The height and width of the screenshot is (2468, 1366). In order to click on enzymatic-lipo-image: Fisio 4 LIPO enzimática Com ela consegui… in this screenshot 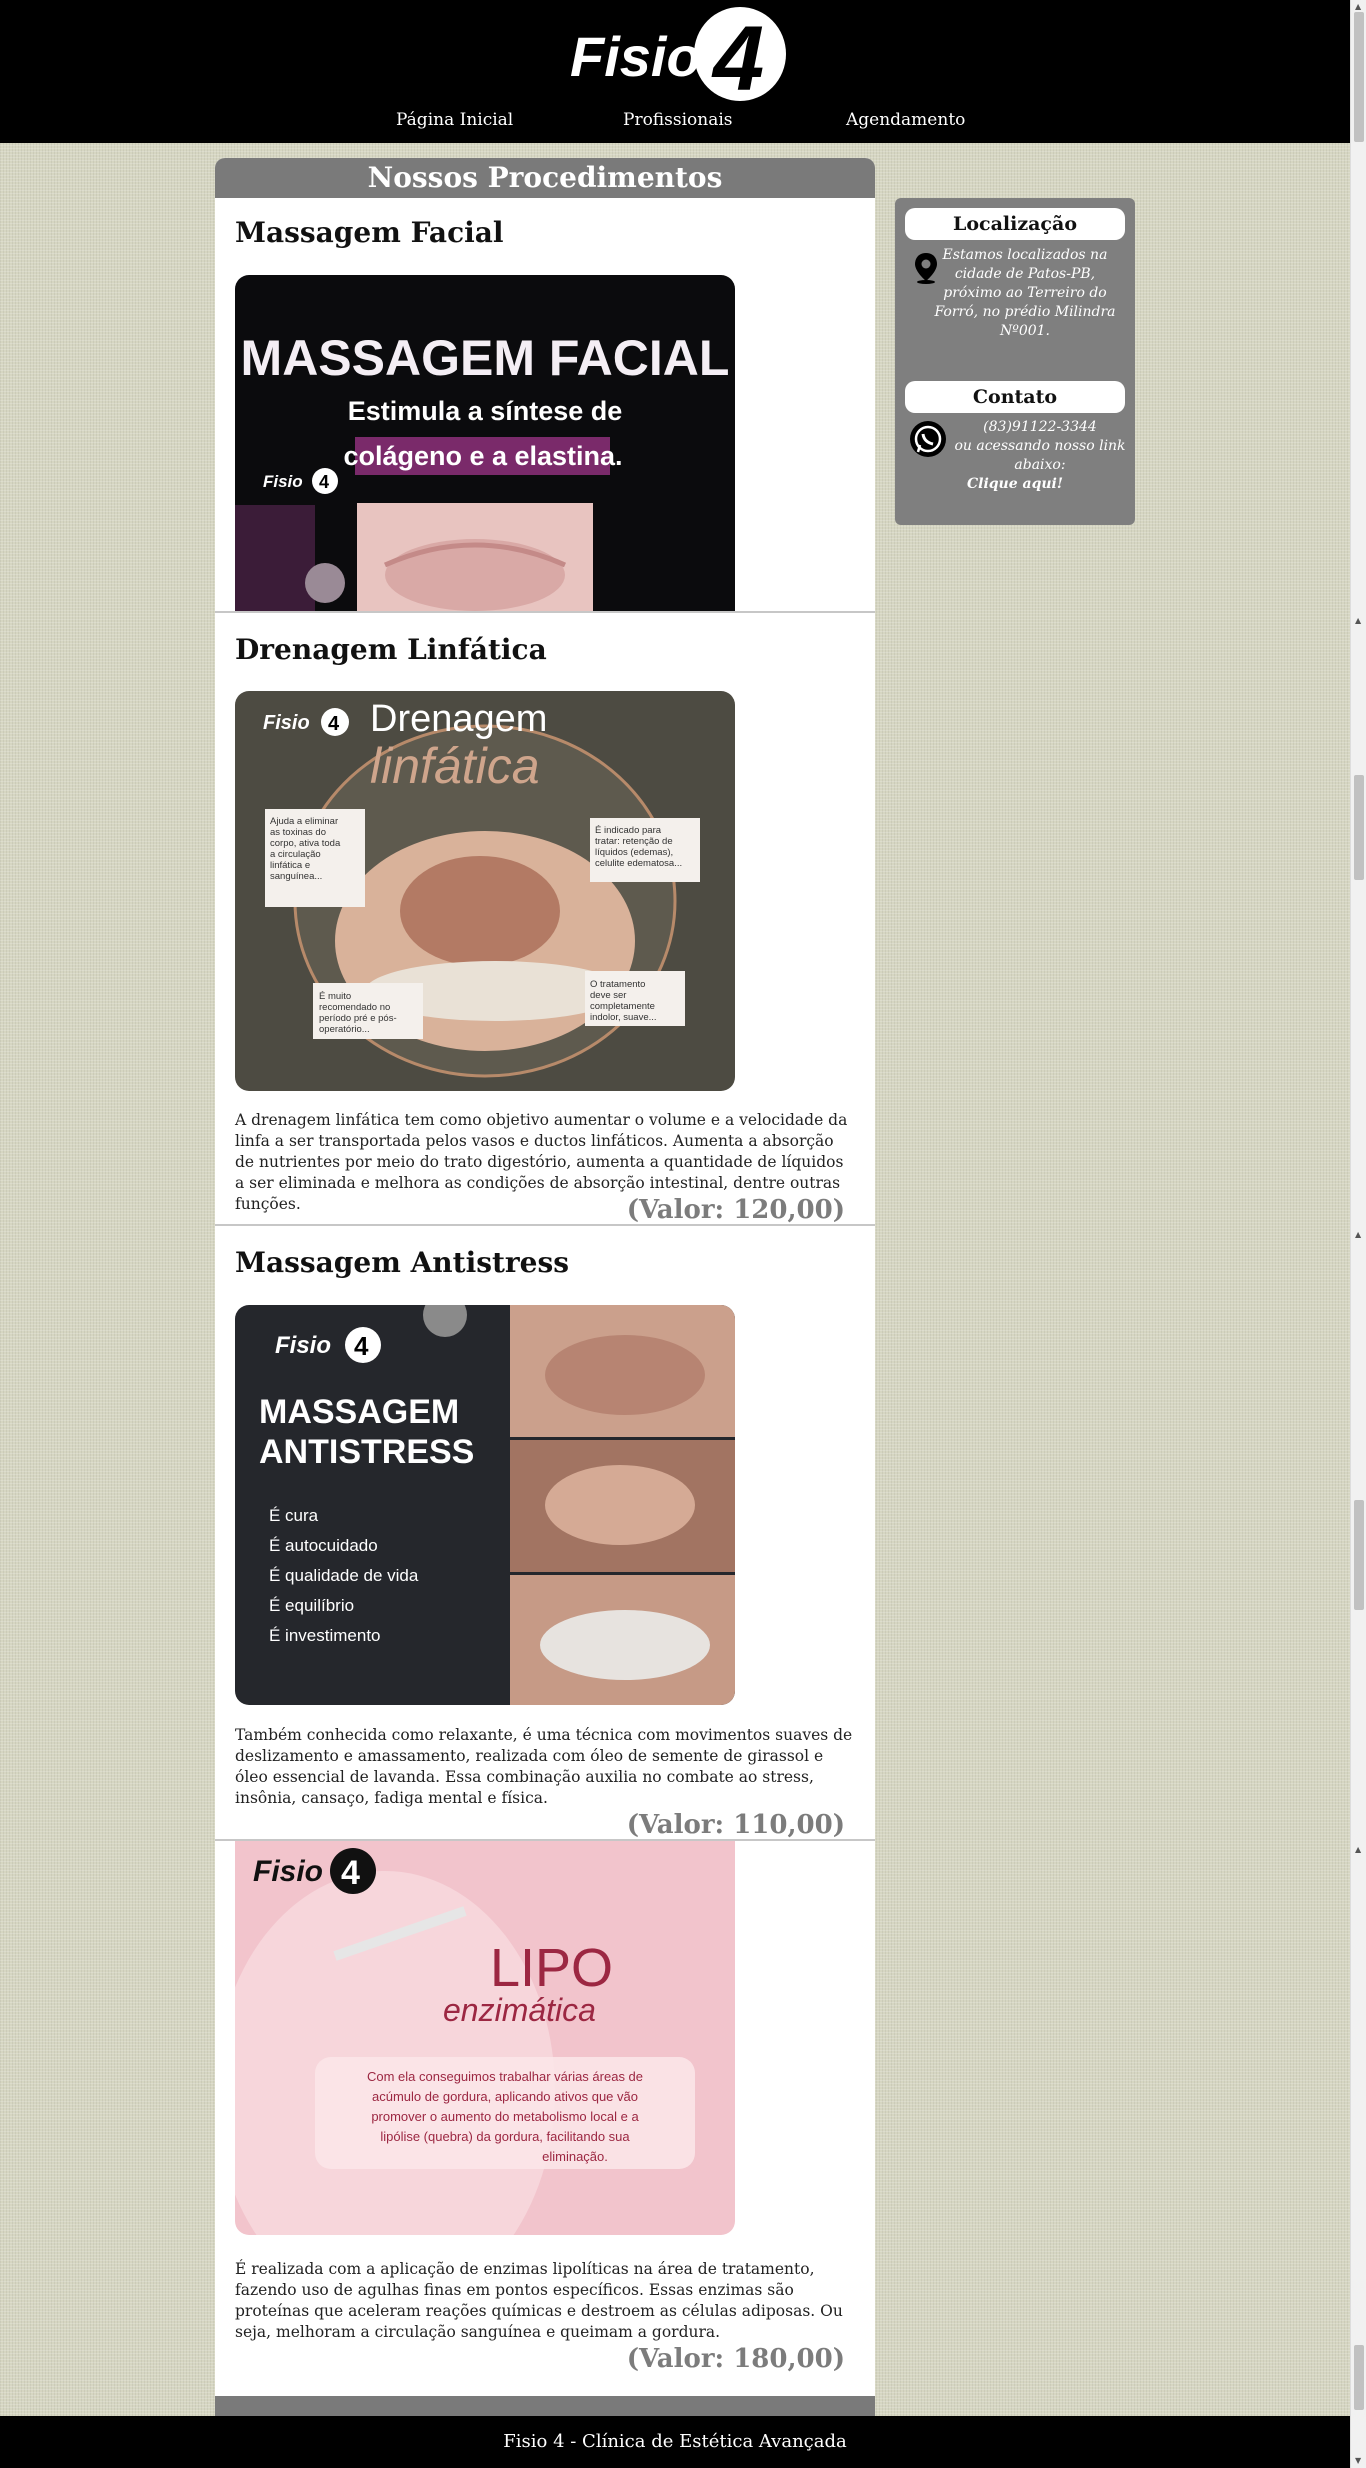, I will do `click(485, 2038)`.